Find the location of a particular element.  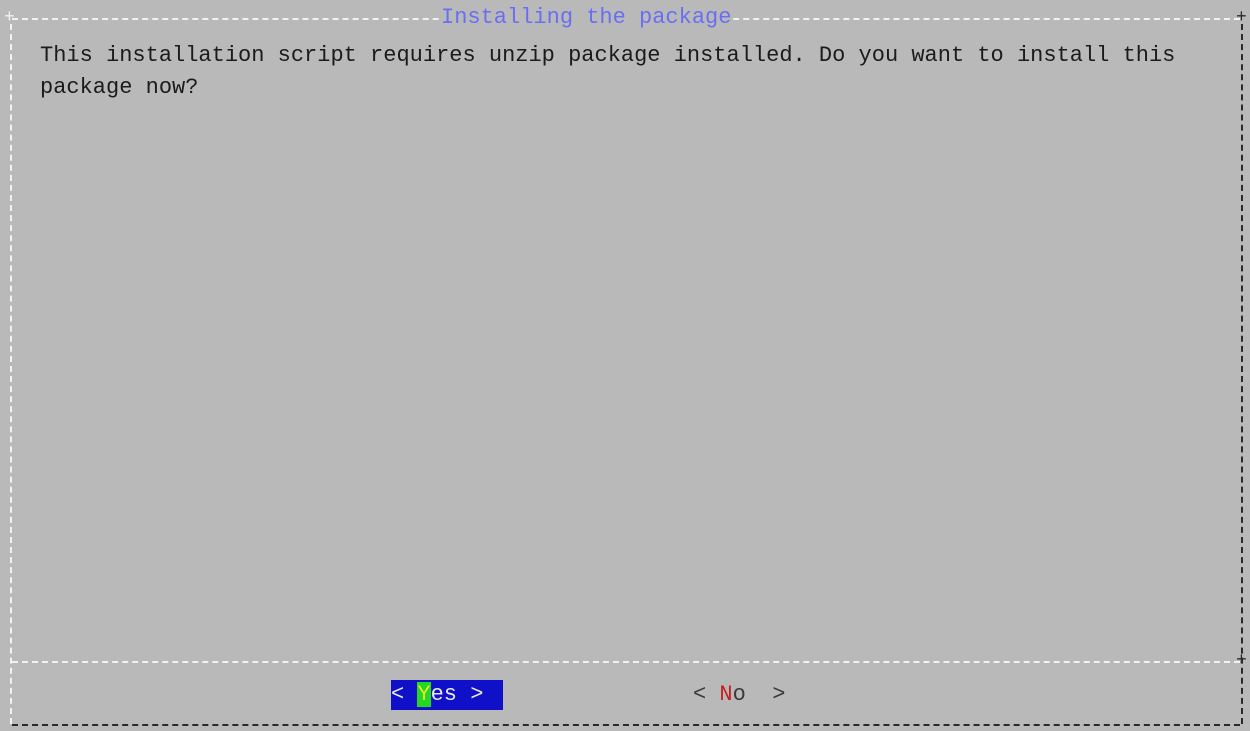

no-button-right-bracket: > is located at coordinates (765, 694).